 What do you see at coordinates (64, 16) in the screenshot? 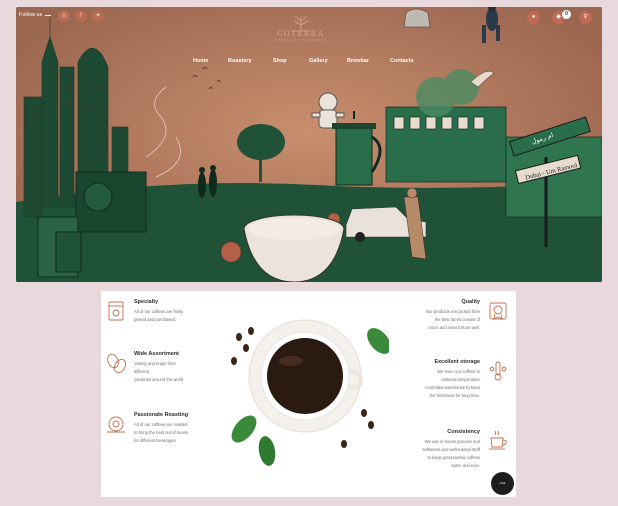
I see `instagram-icon: ◎` at bounding box center [64, 16].